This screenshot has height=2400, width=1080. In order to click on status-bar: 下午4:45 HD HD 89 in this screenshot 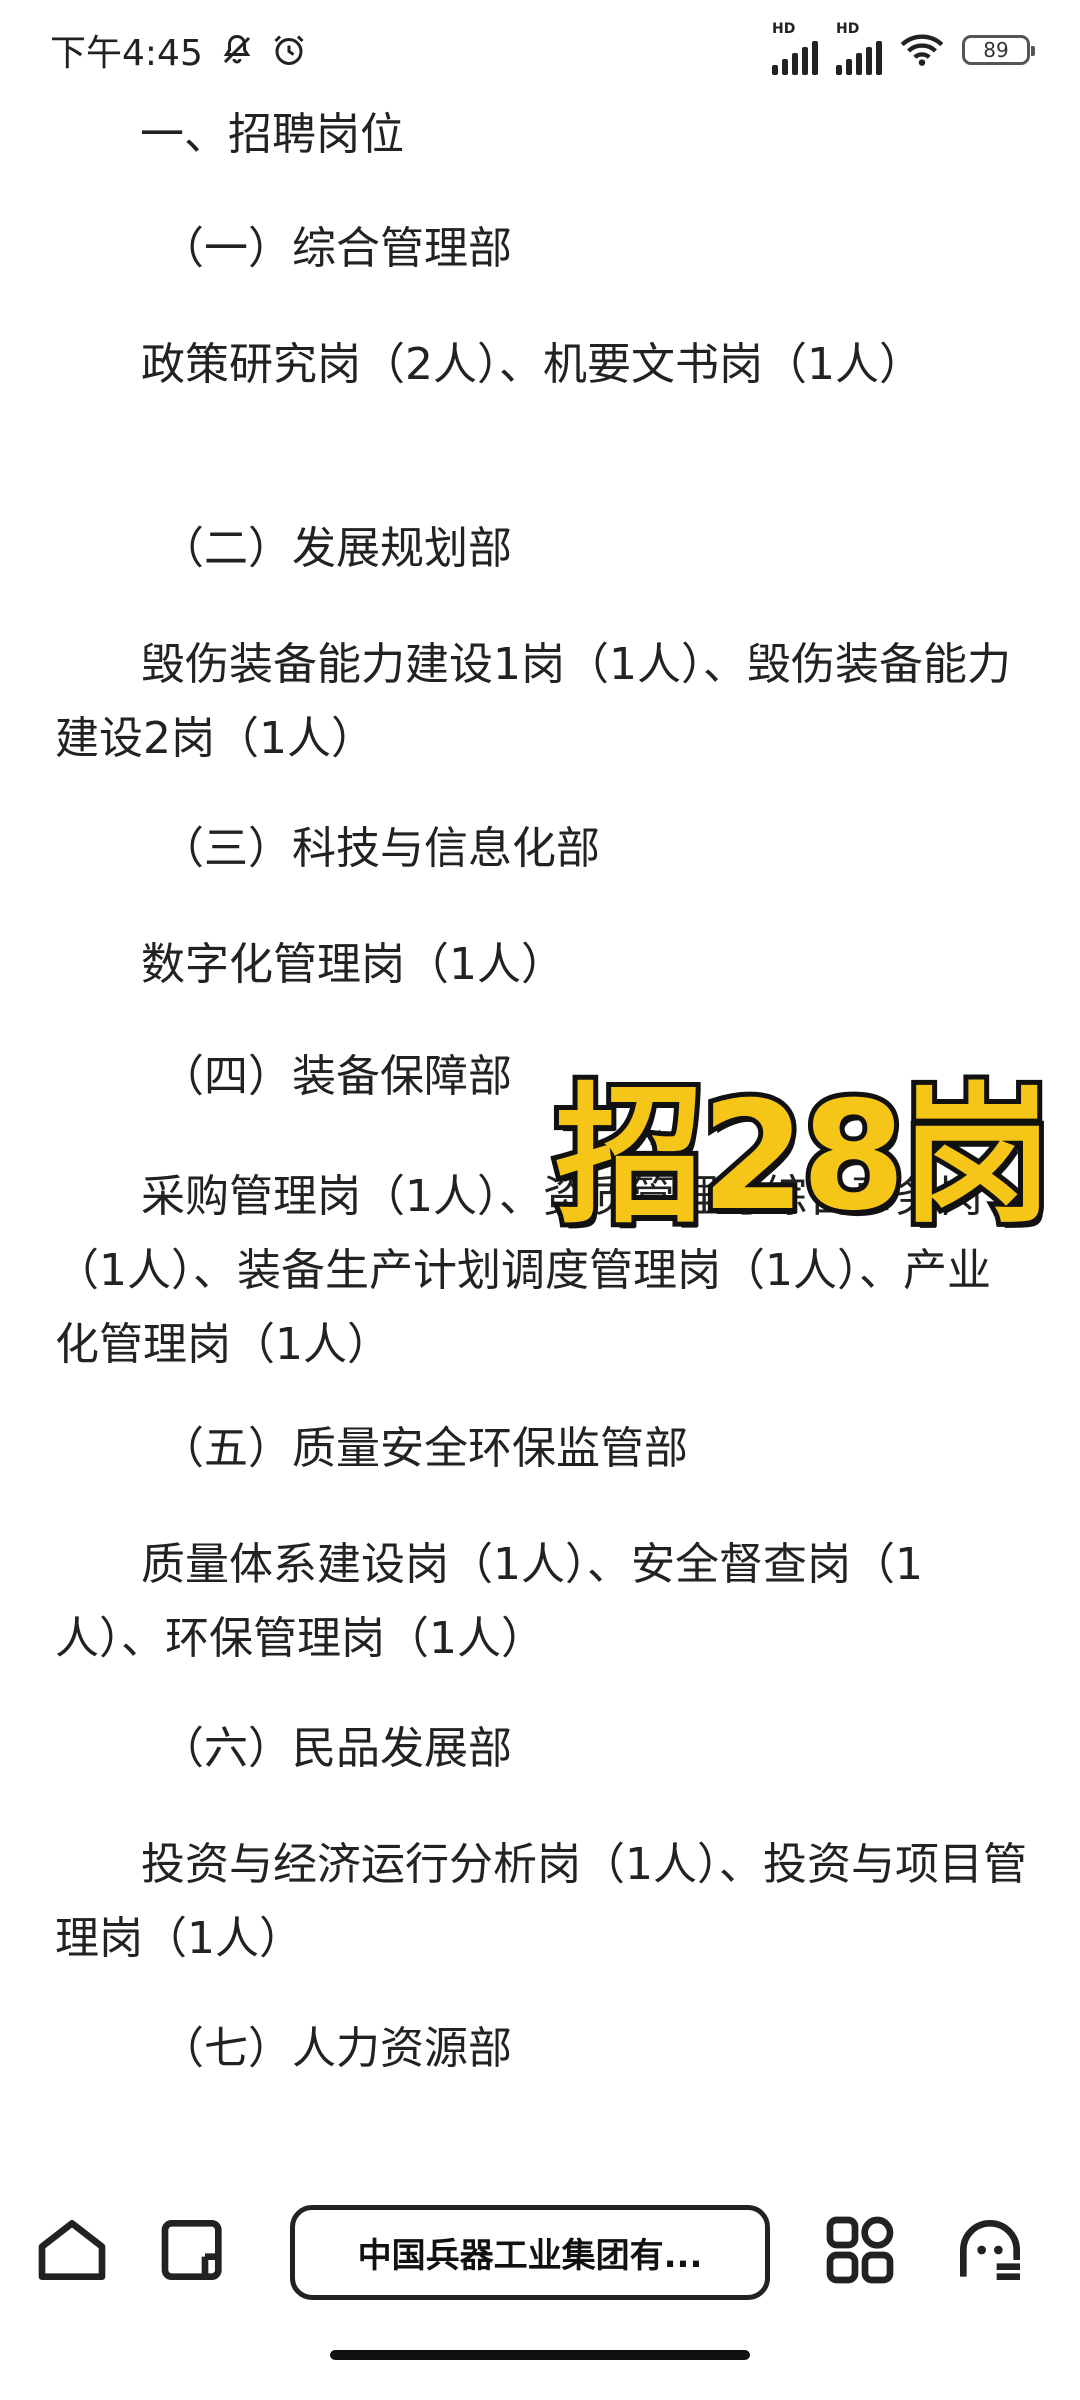, I will do `click(540, 50)`.